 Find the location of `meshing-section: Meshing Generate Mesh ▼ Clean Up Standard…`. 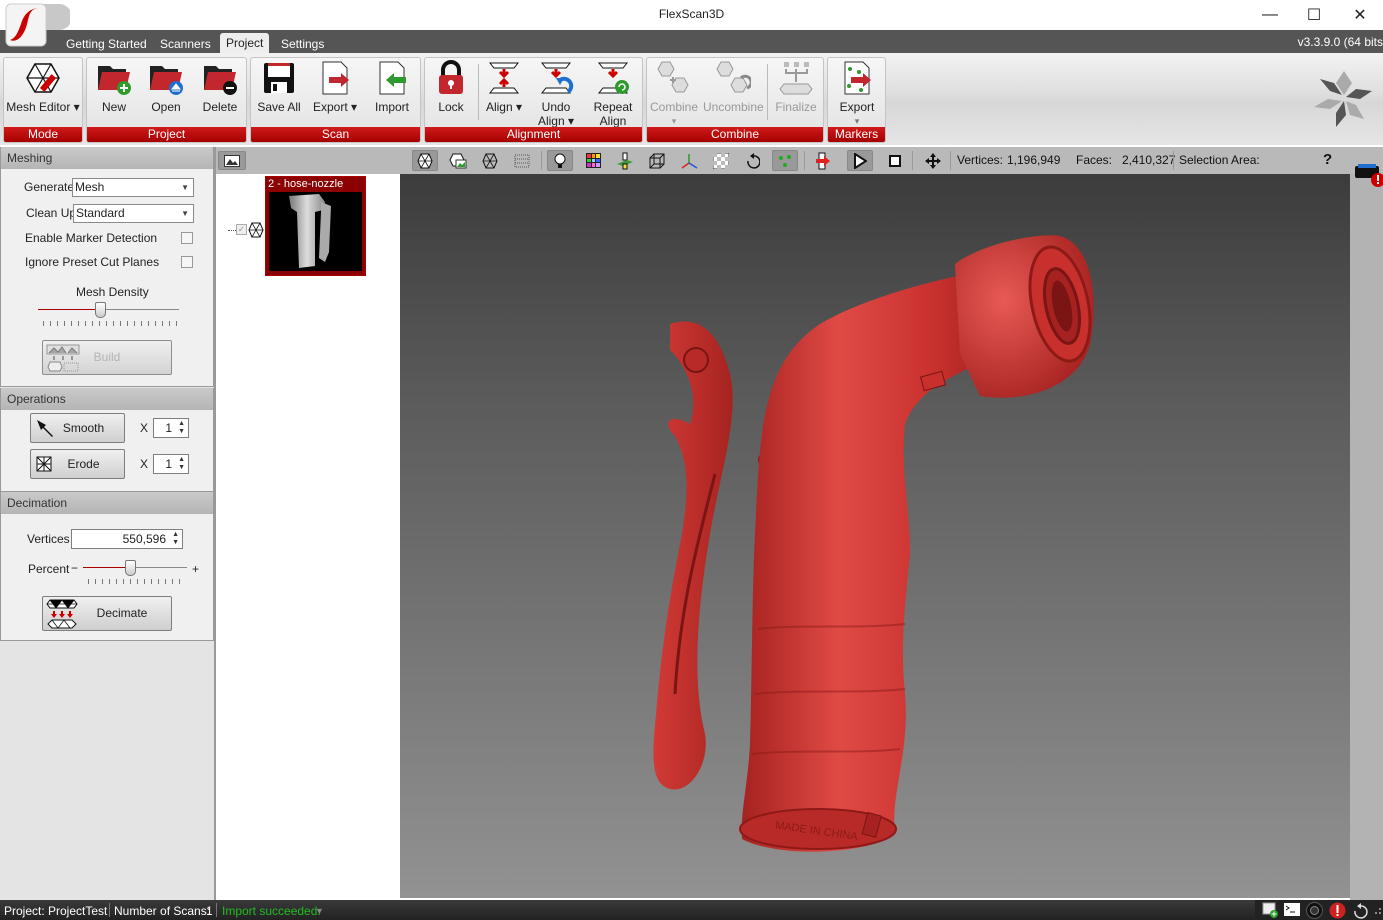

meshing-section: Meshing Generate Mesh ▼ Clean Up Standard… is located at coordinates (107, 267).